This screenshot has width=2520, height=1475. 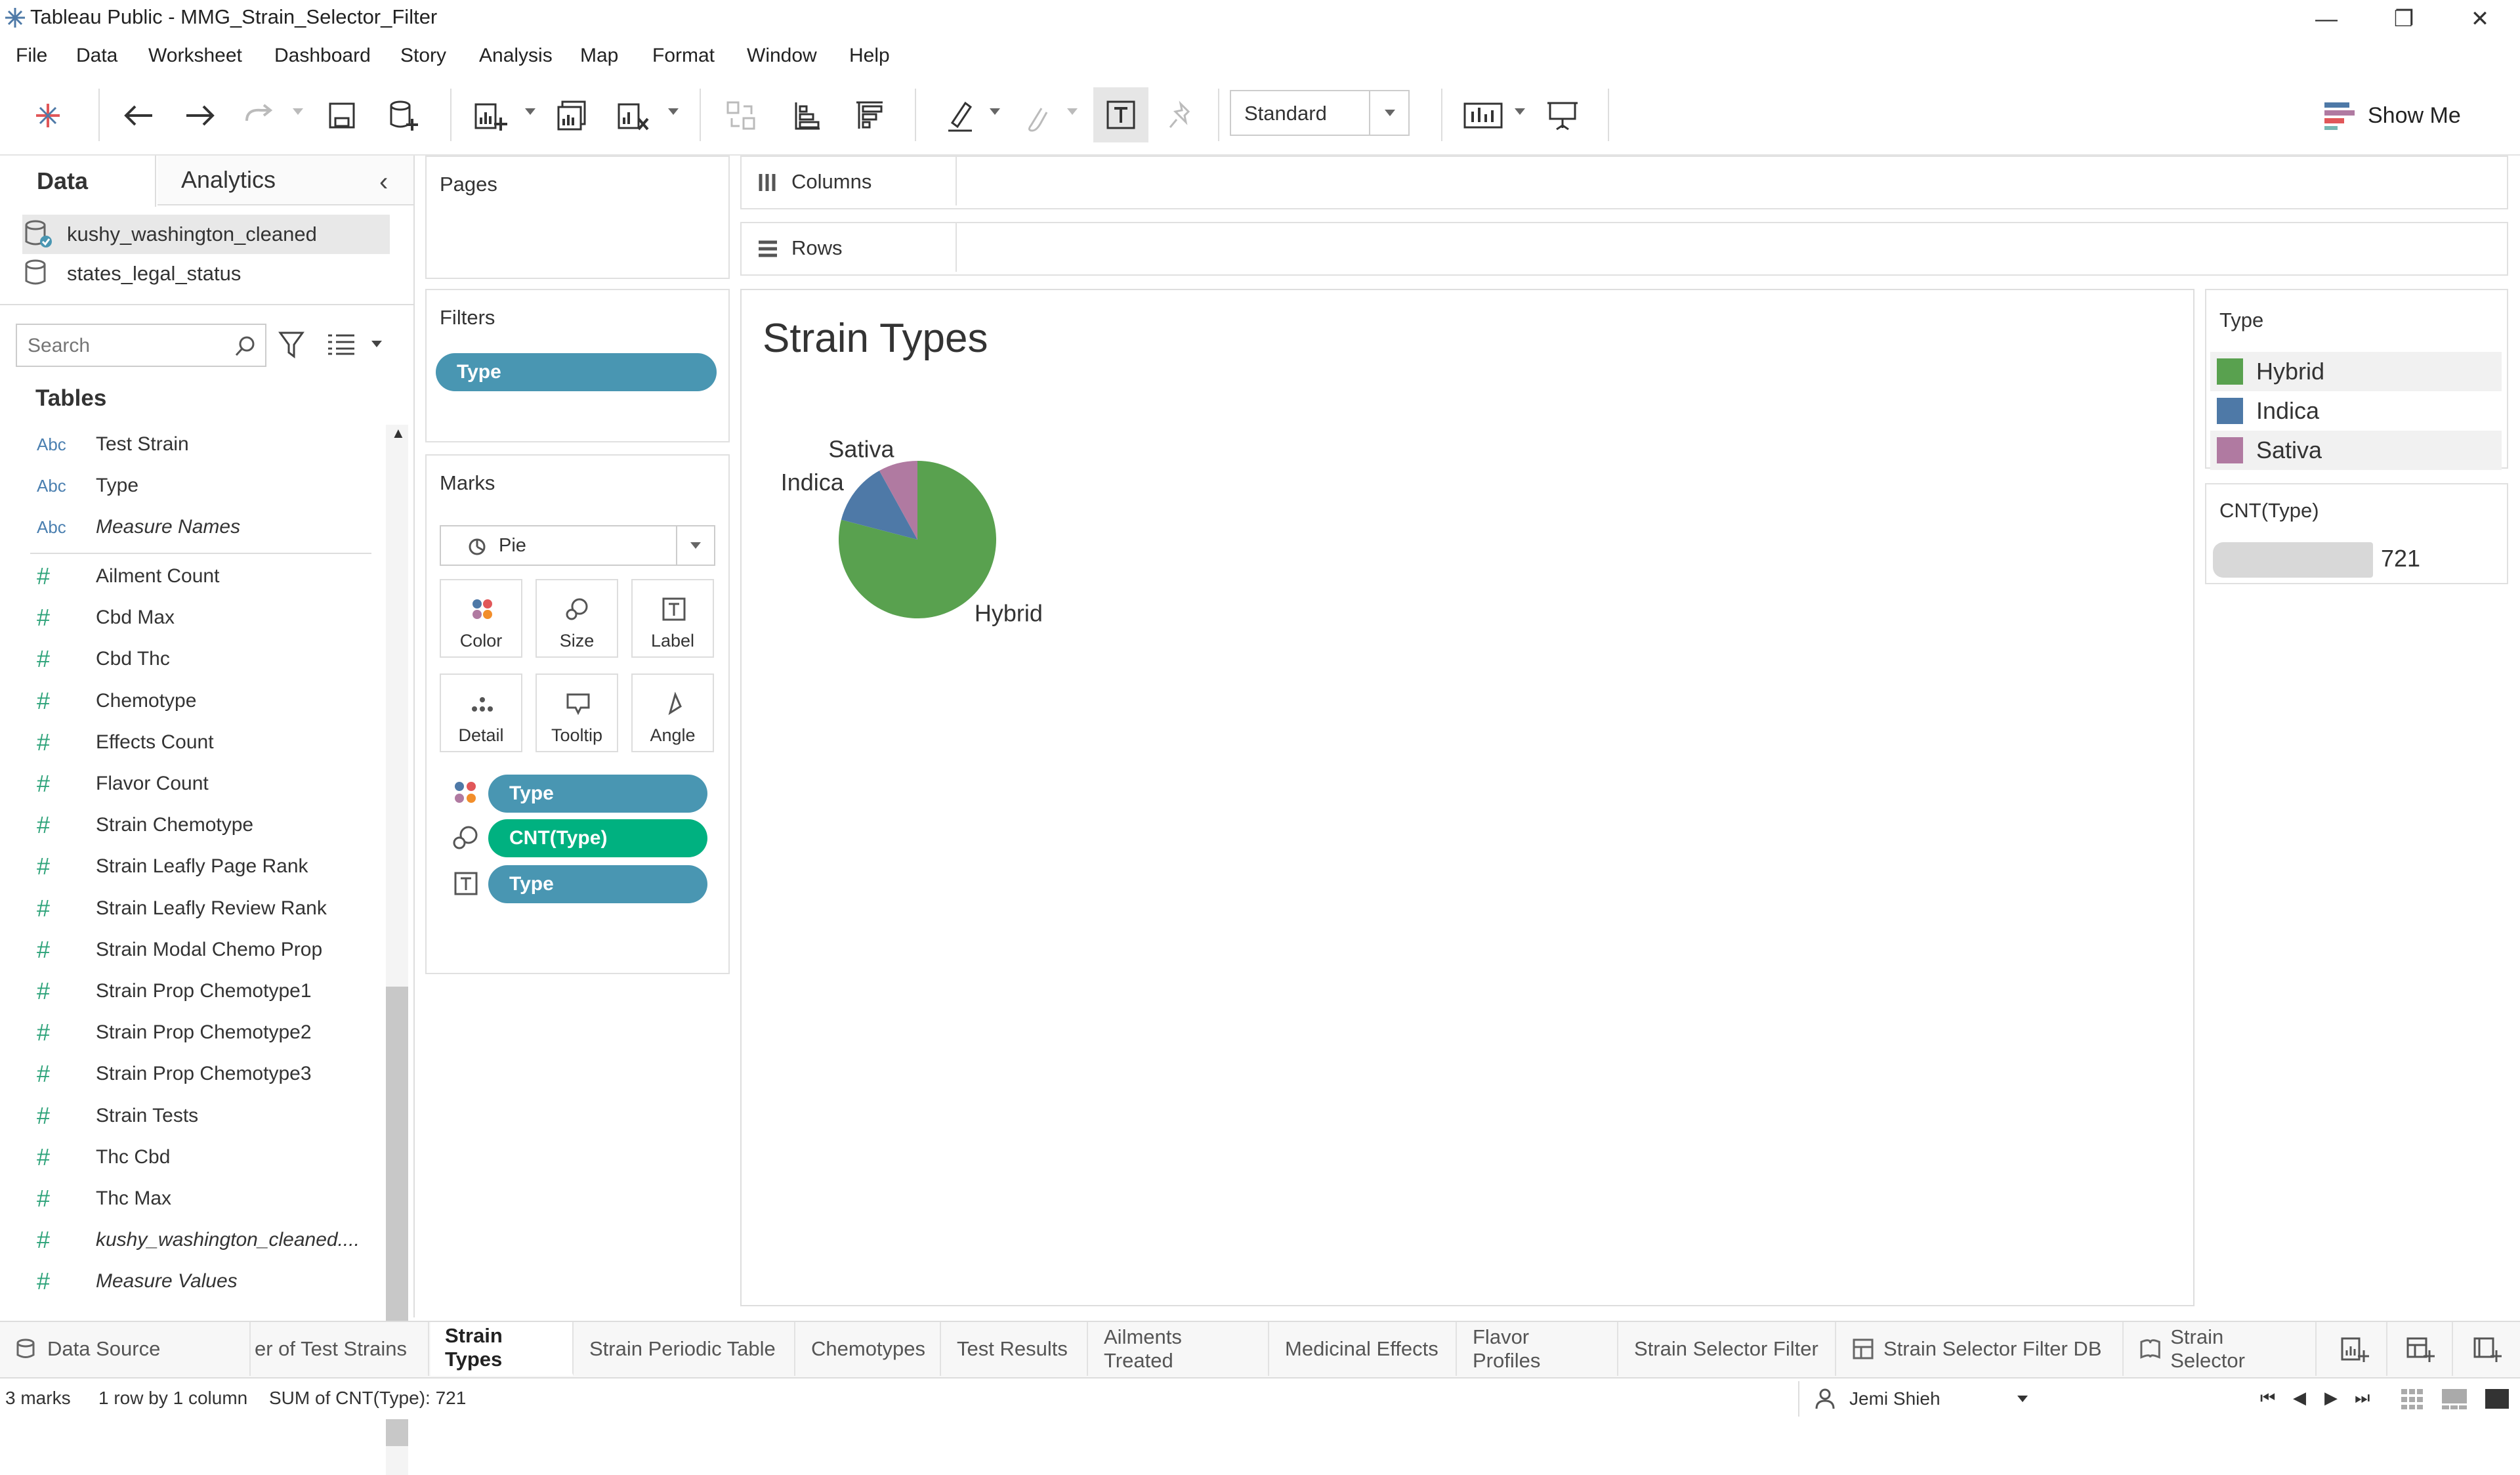 I want to click on columns-shelf: Columns, so click(x=1624, y=183).